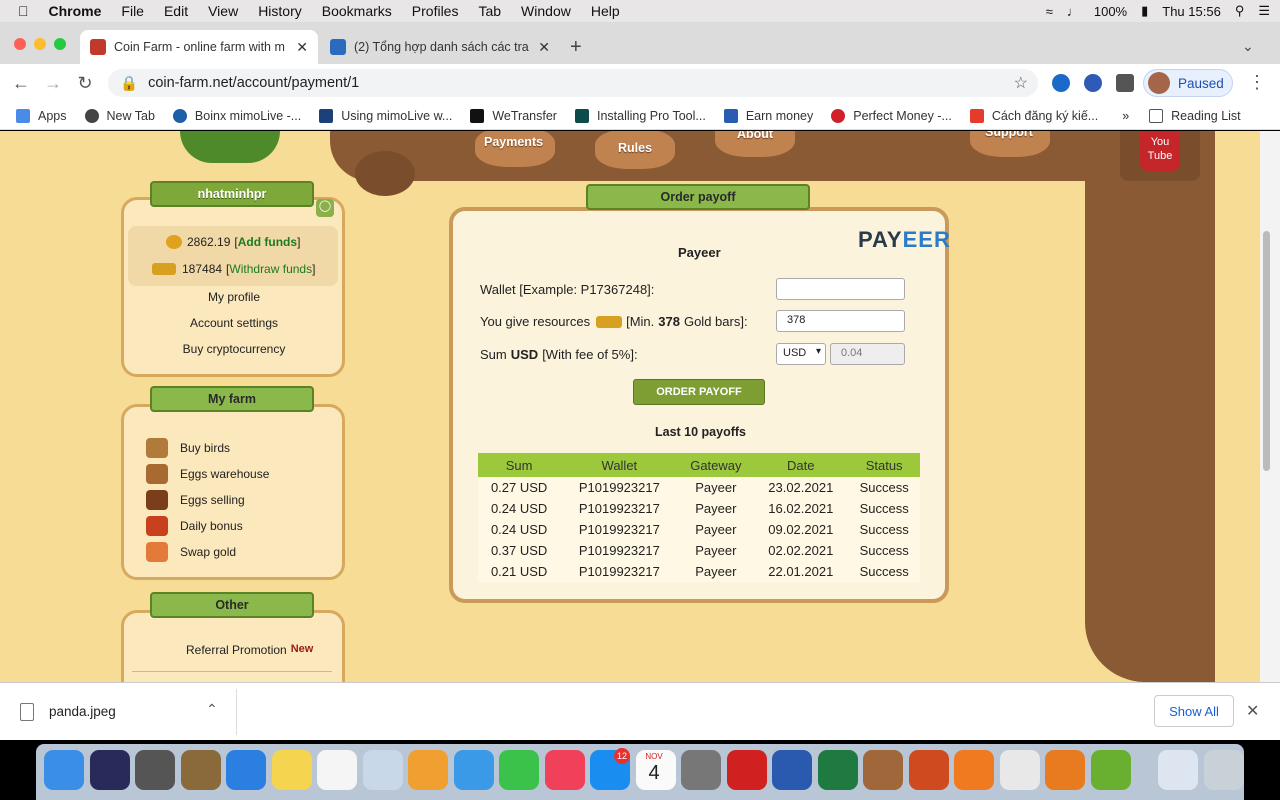  What do you see at coordinates (473, 770) in the screenshot?
I see `messages-icon` at bounding box center [473, 770].